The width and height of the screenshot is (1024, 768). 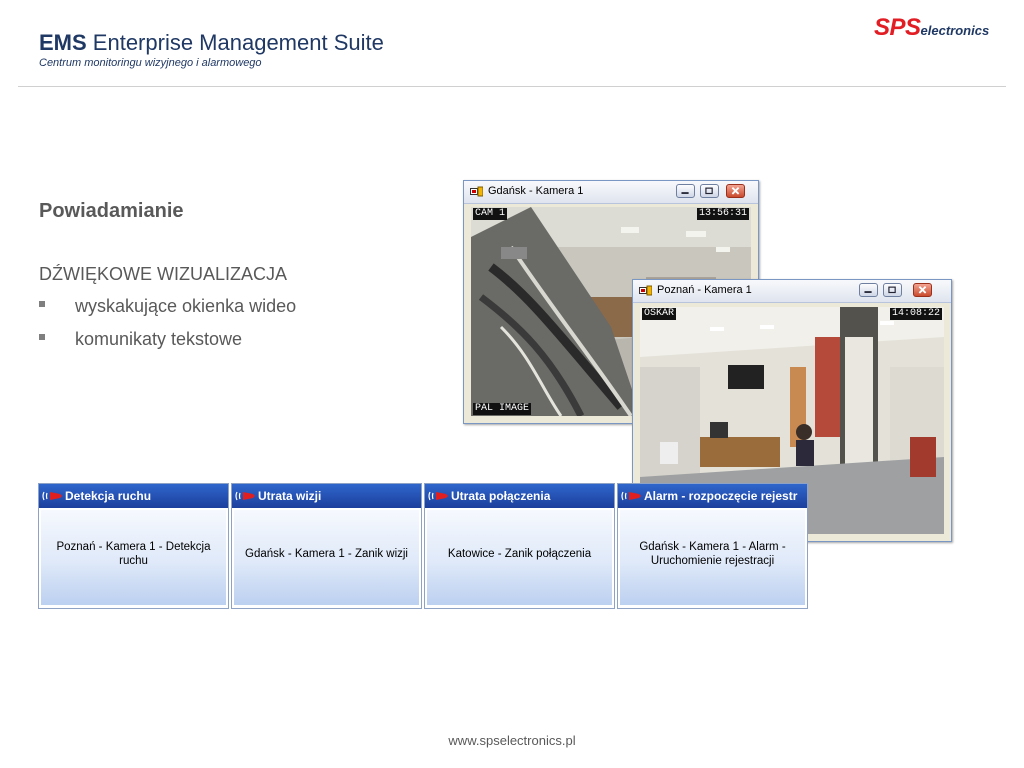 What do you see at coordinates (133, 553) in the screenshot?
I see `alert-message: Poznań - Kamera 1 - Detekcja ruchu` at bounding box center [133, 553].